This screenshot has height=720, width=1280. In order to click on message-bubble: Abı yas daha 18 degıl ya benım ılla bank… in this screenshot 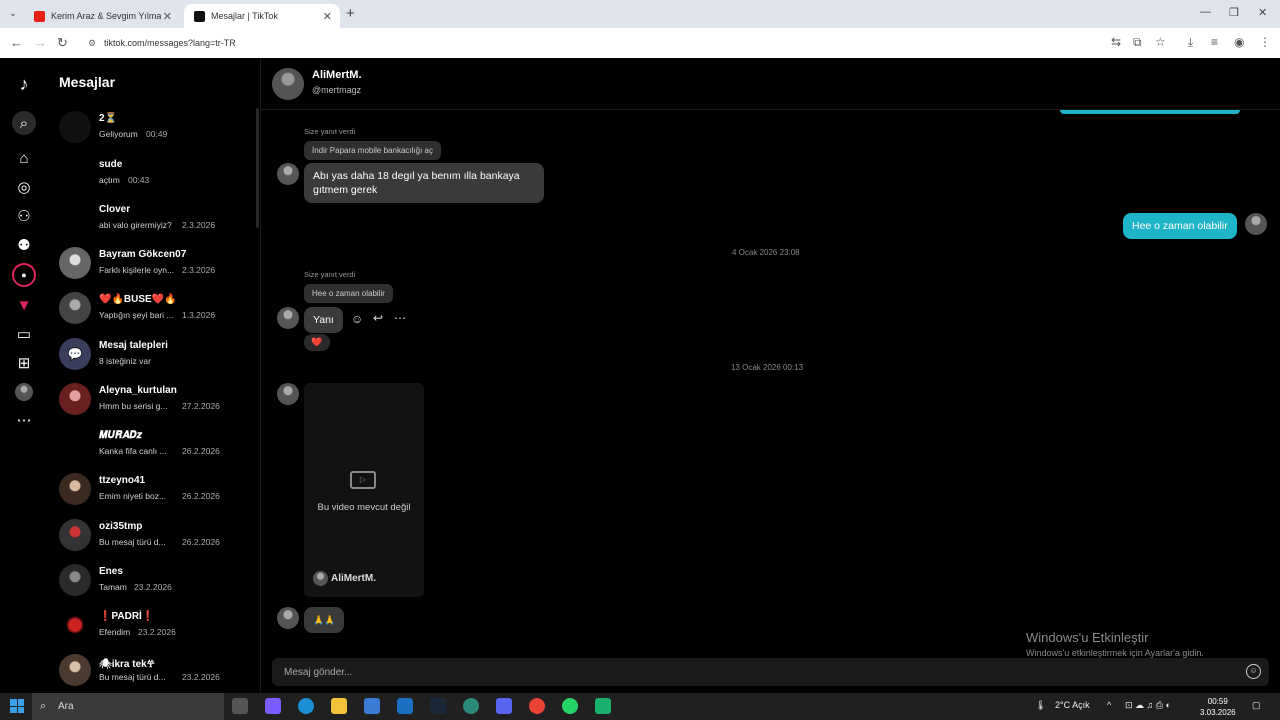, I will do `click(424, 183)`.